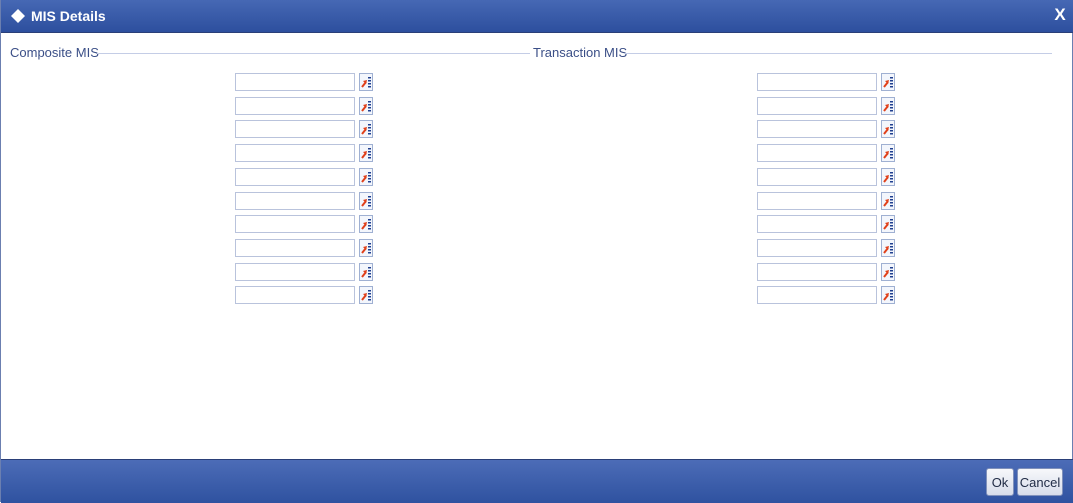 This screenshot has width=1073, height=503. Describe the element at coordinates (313, 53) in the screenshot. I see `section-divider-composite` at that location.